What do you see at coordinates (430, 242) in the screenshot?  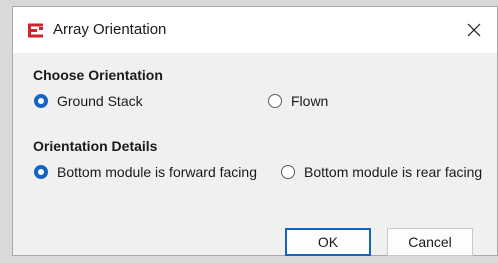 I see `cancel-button: Cancel` at bounding box center [430, 242].